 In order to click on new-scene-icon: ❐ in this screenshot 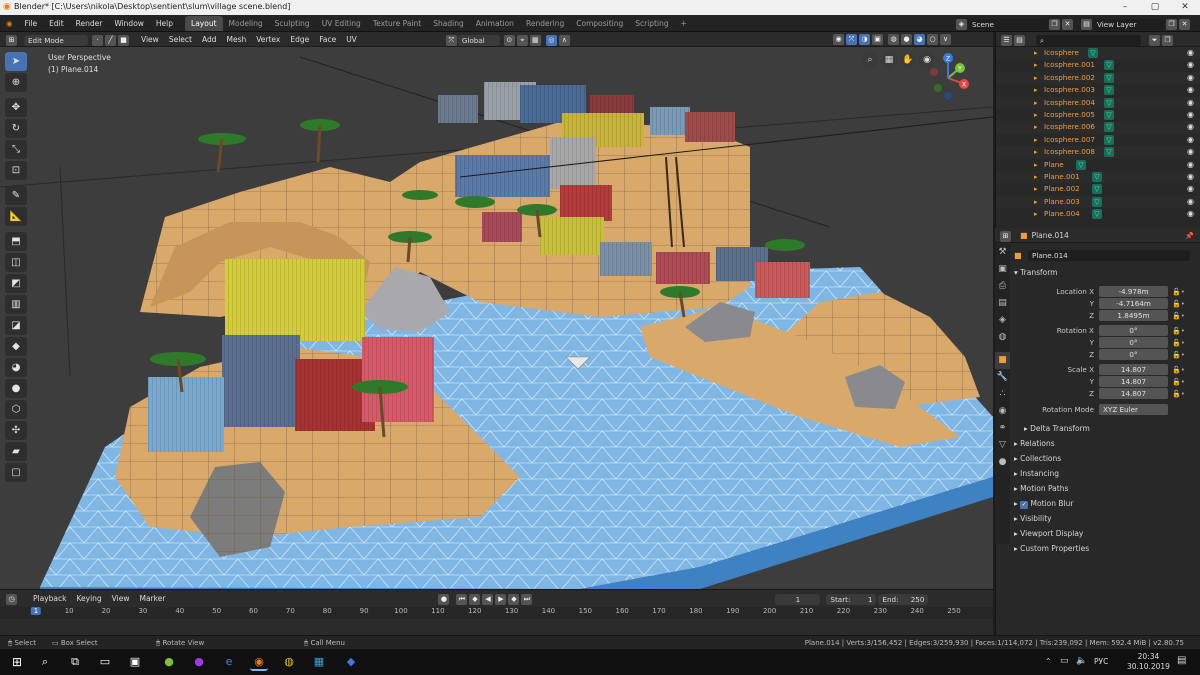, I will do `click(1054, 24)`.